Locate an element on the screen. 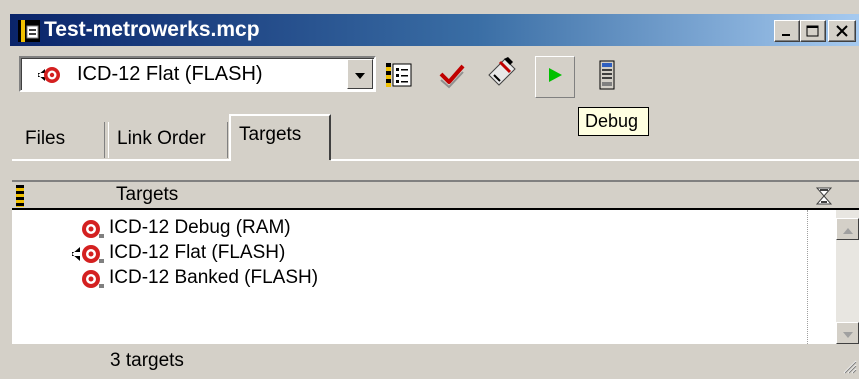 This screenshot has width=859, height=379. target-label: ICD-12 Debug (RAM) is located at coordinates (200, 227).